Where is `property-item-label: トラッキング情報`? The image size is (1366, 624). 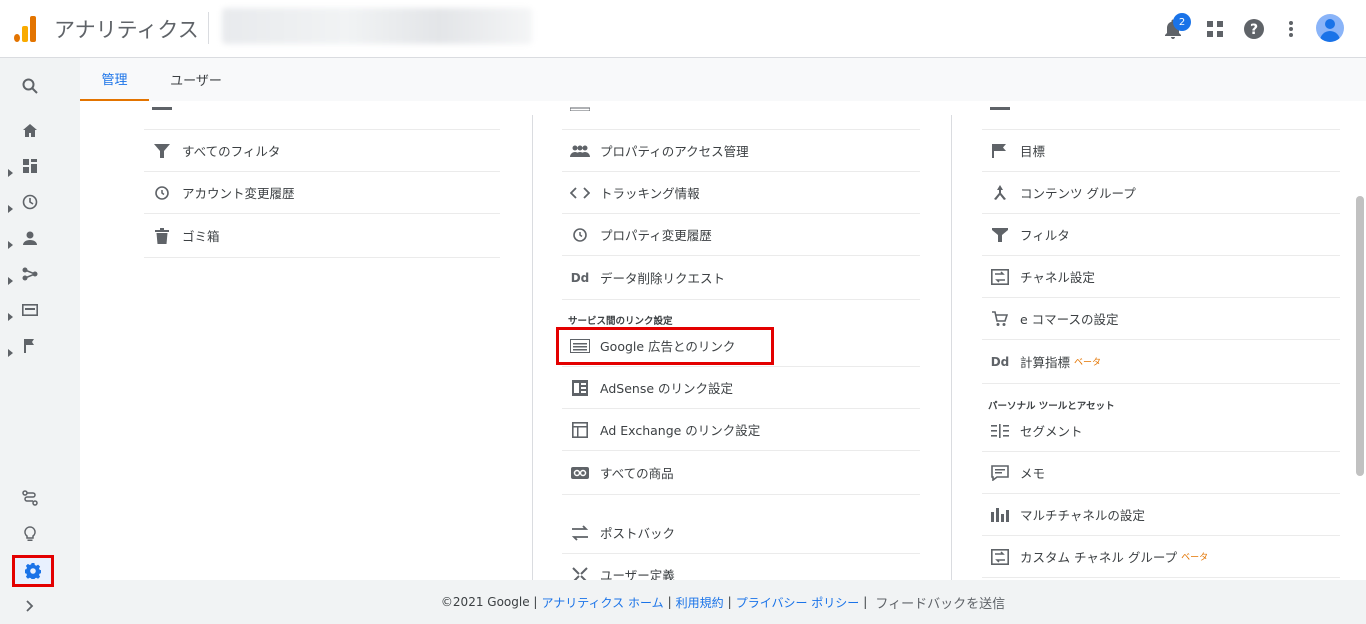
property-item-label: トラッキング情報 is located at coordinates (650, 193).